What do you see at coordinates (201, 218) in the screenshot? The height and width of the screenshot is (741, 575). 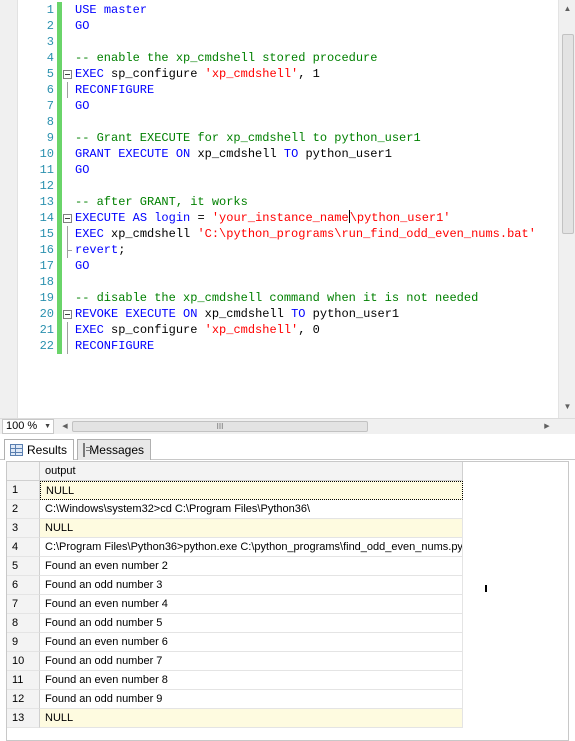 I see `sql-text: =` at bounding box center [201, 218].